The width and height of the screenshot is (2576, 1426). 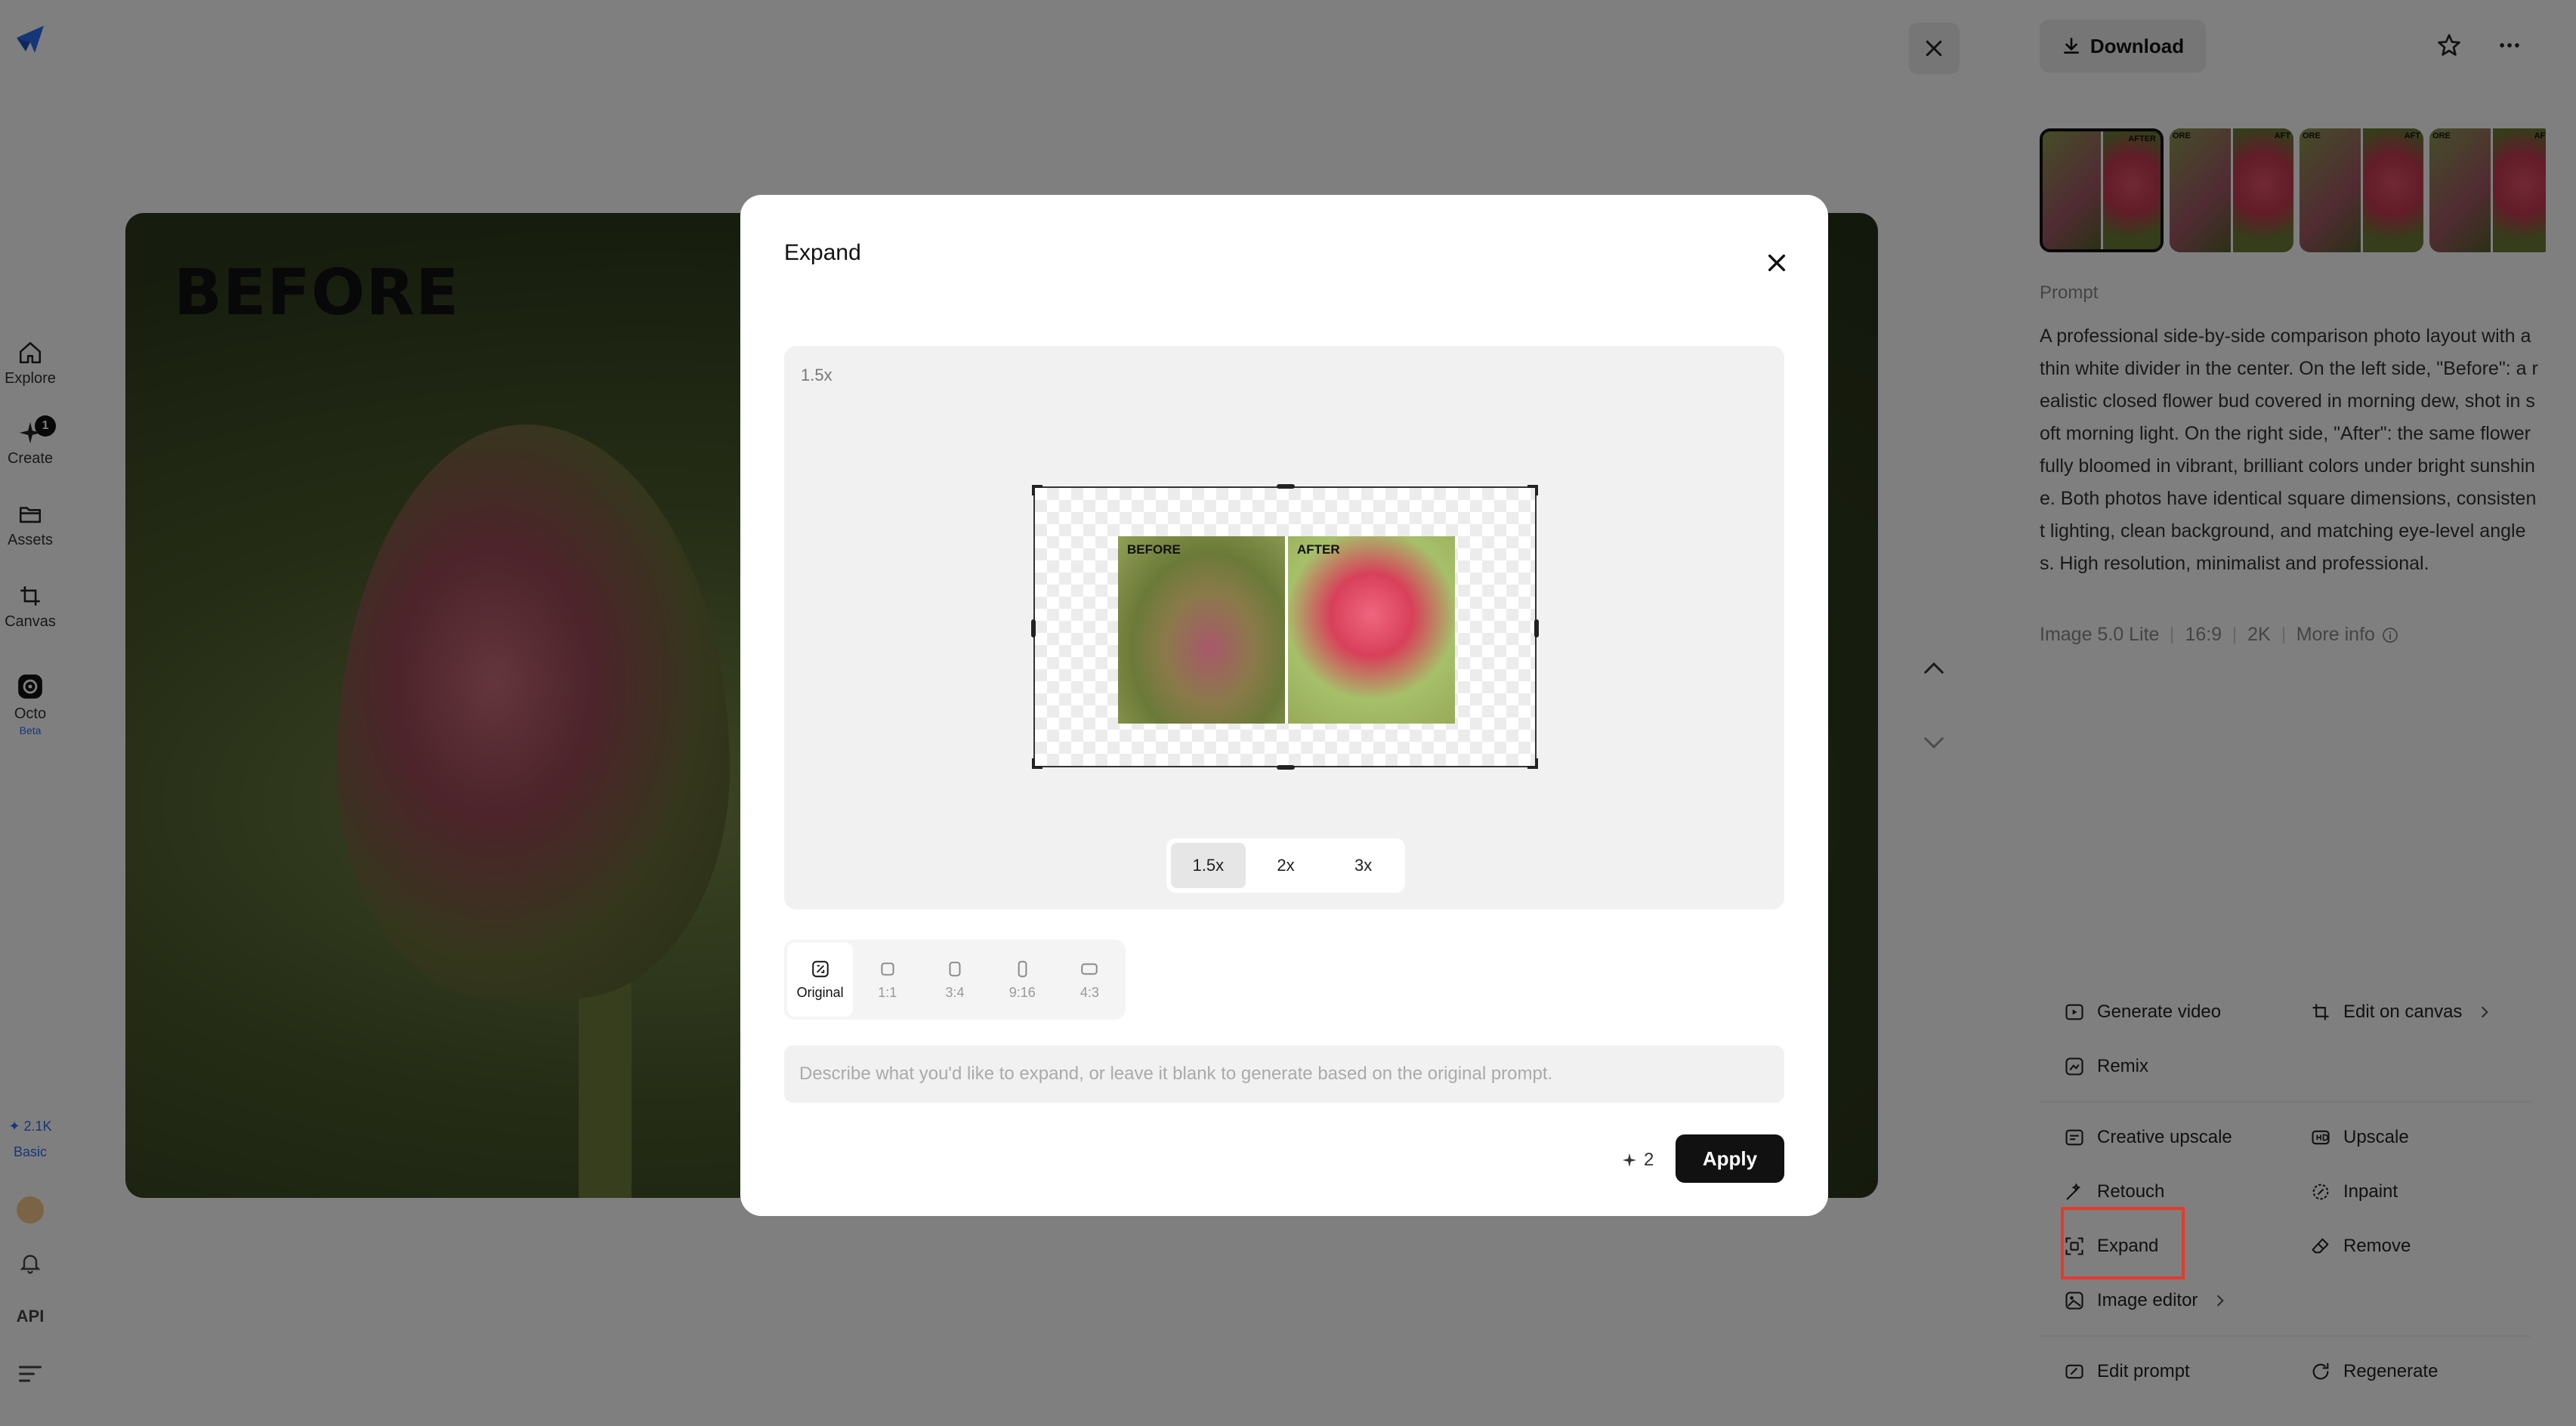 I want to click on handle-top-right-v, so click(x=1536, y=490).